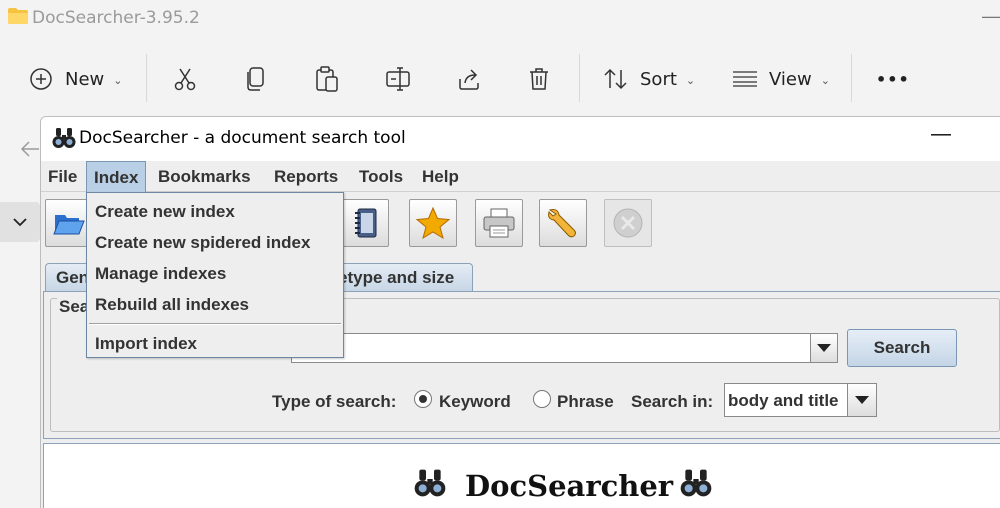 This screenshot has width=1000, height=508. I want to click on view-lines-icon, so click(745, 79).